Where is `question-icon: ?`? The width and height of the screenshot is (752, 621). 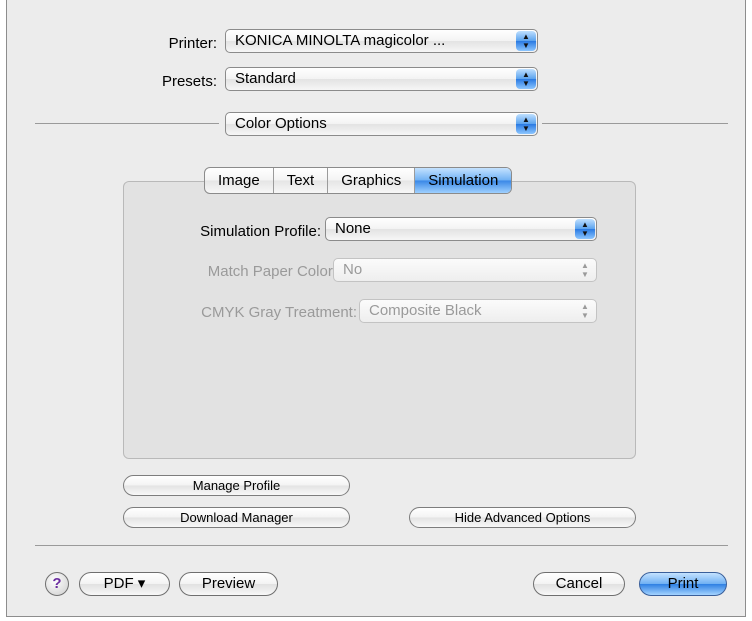 question-icon: ? is located at coordinates (57, 583).